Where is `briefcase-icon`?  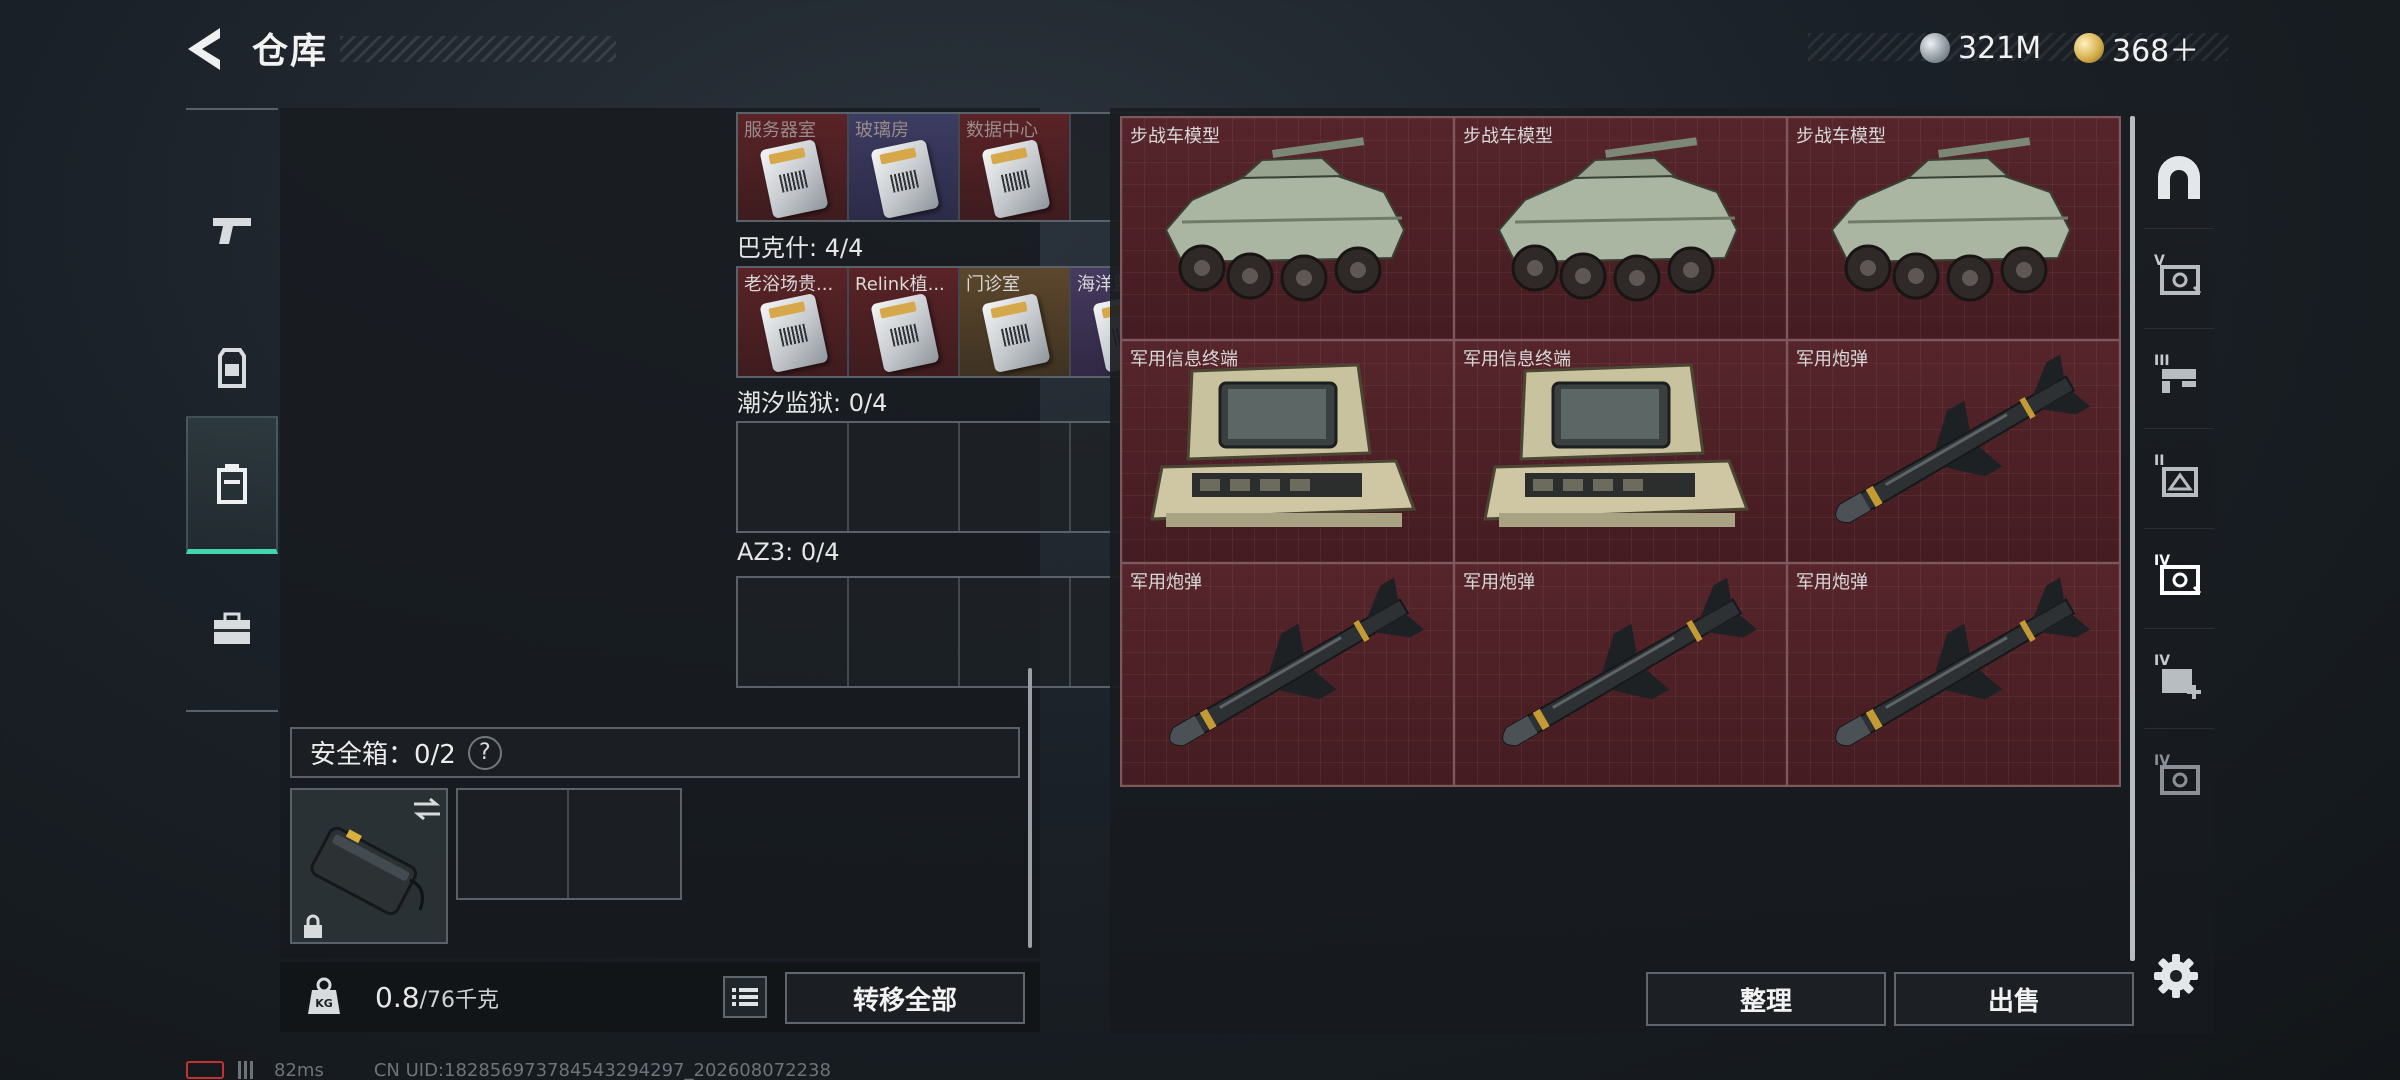 briefcase-icon is located at coordinates (232, 628).